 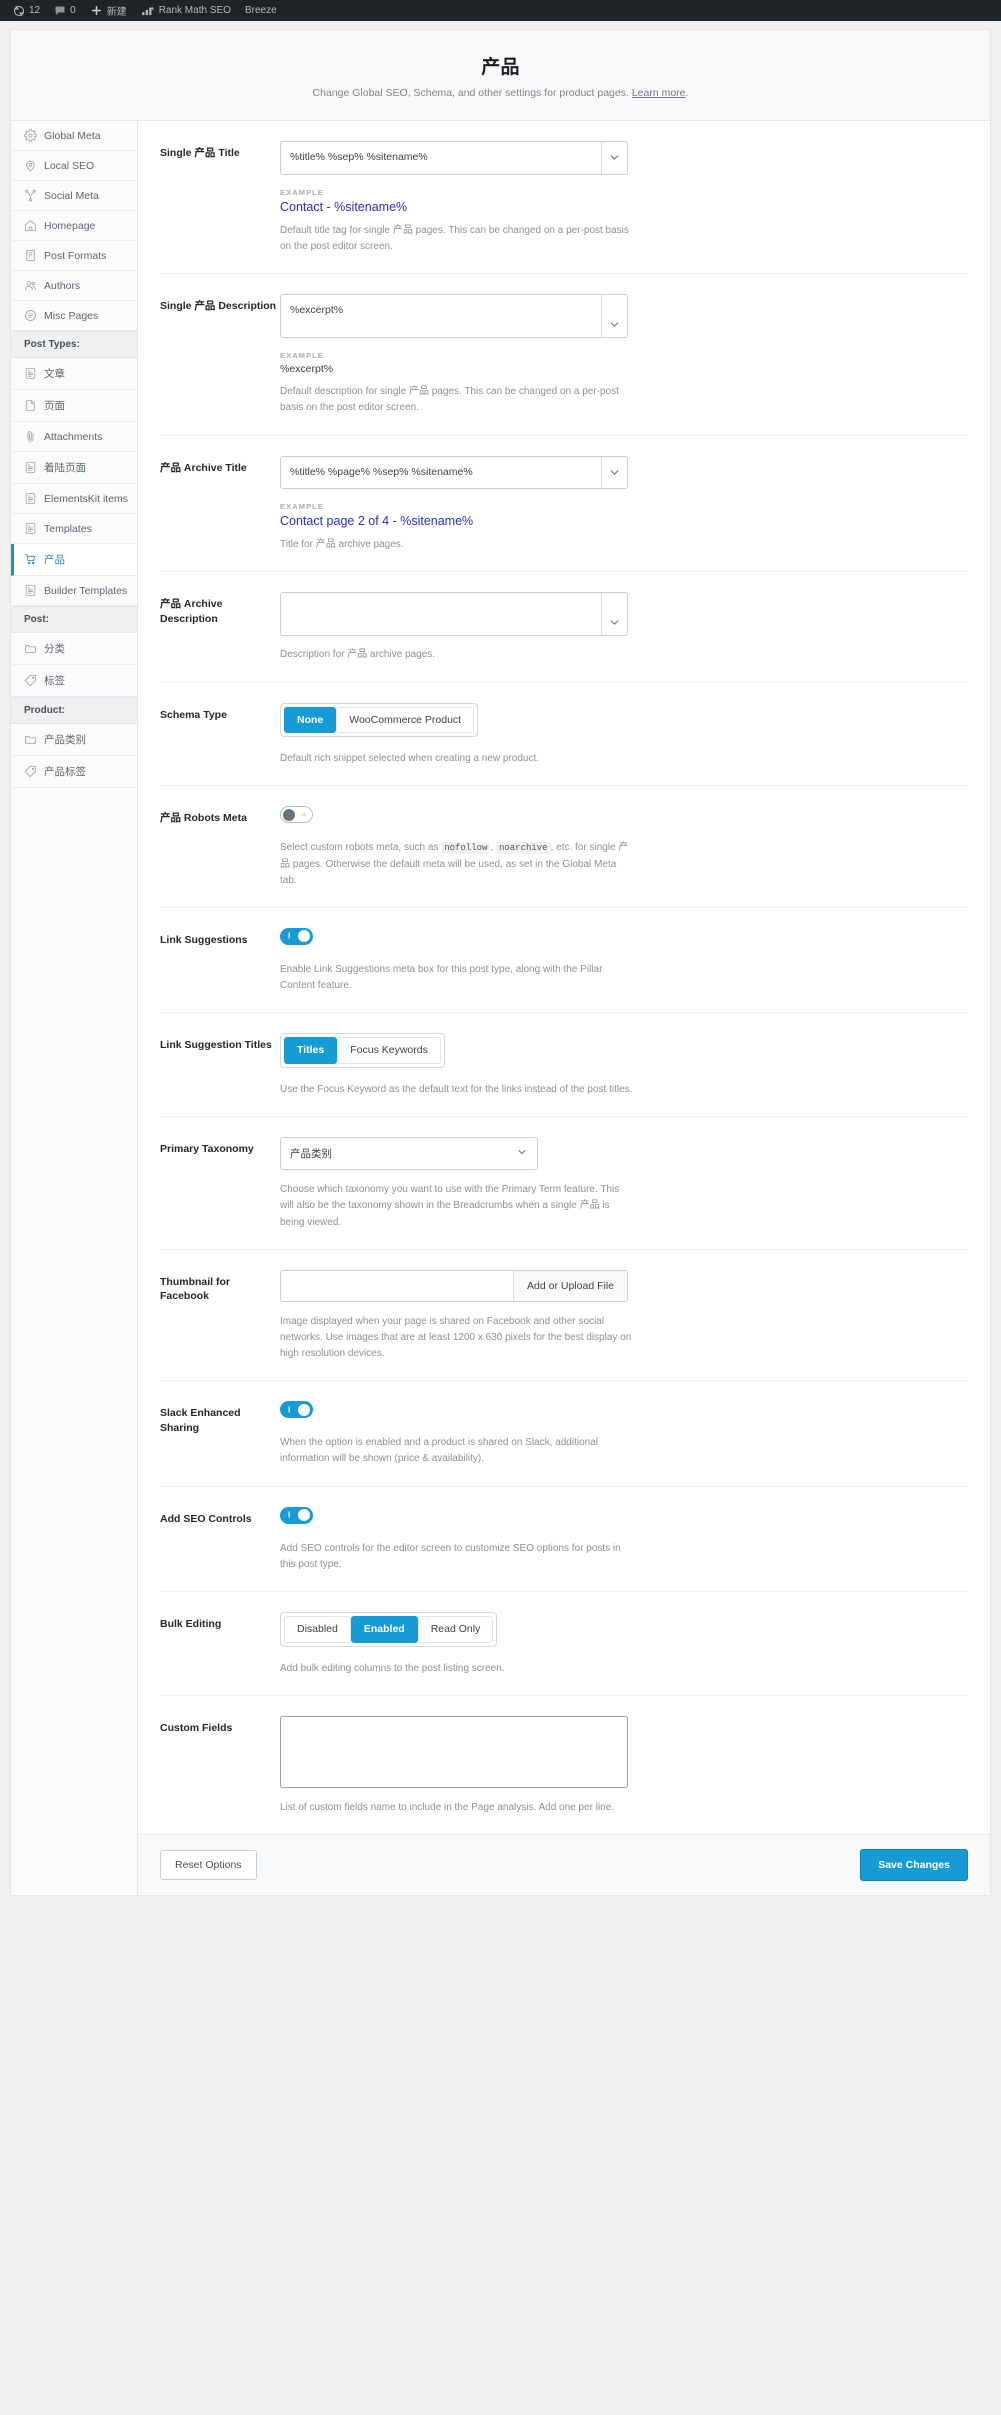 What do you see at coordinates (441, 473) in the screenshot?
I see `archive-title-input: %title% %page% %sep% %sitename%` at bounding box center [441, 473].